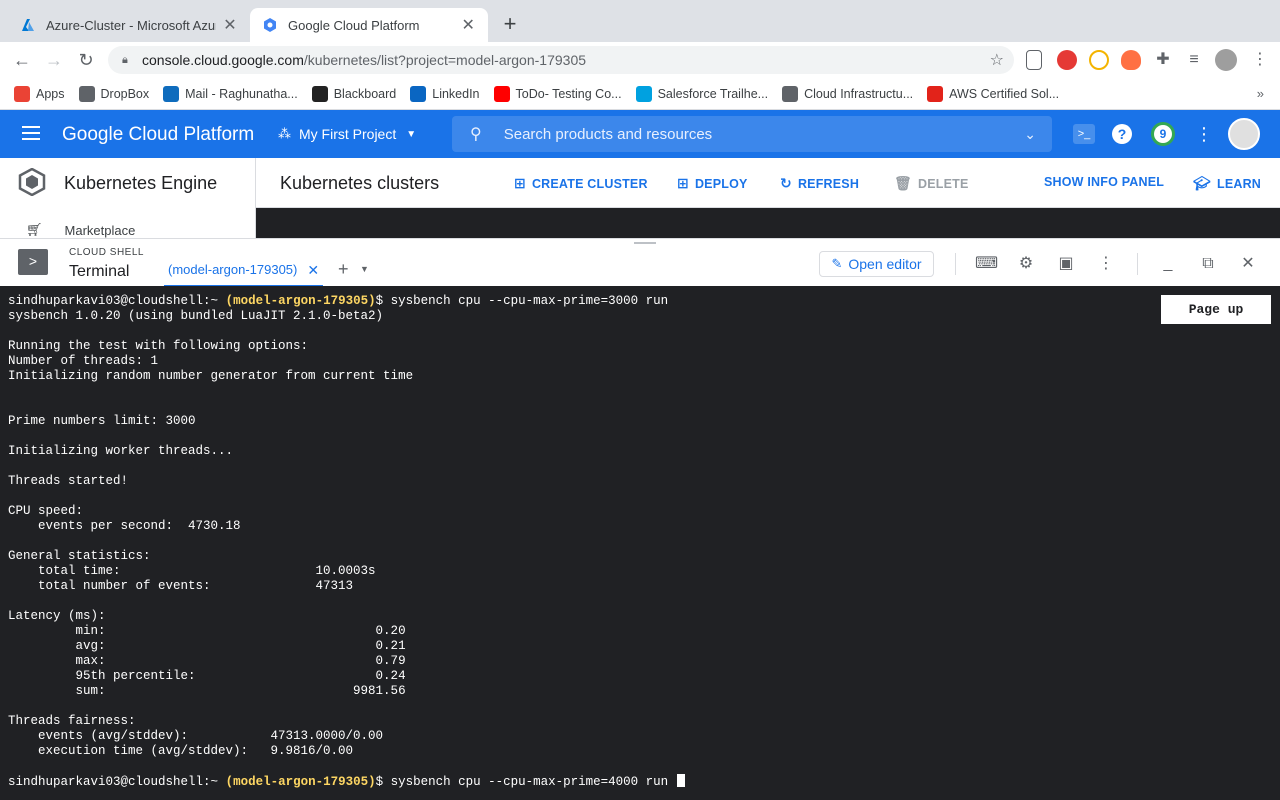 This screenshot has width=1280, height=800. I want to click on chrome-menu-icon: ⋮, so click(1260, 60).